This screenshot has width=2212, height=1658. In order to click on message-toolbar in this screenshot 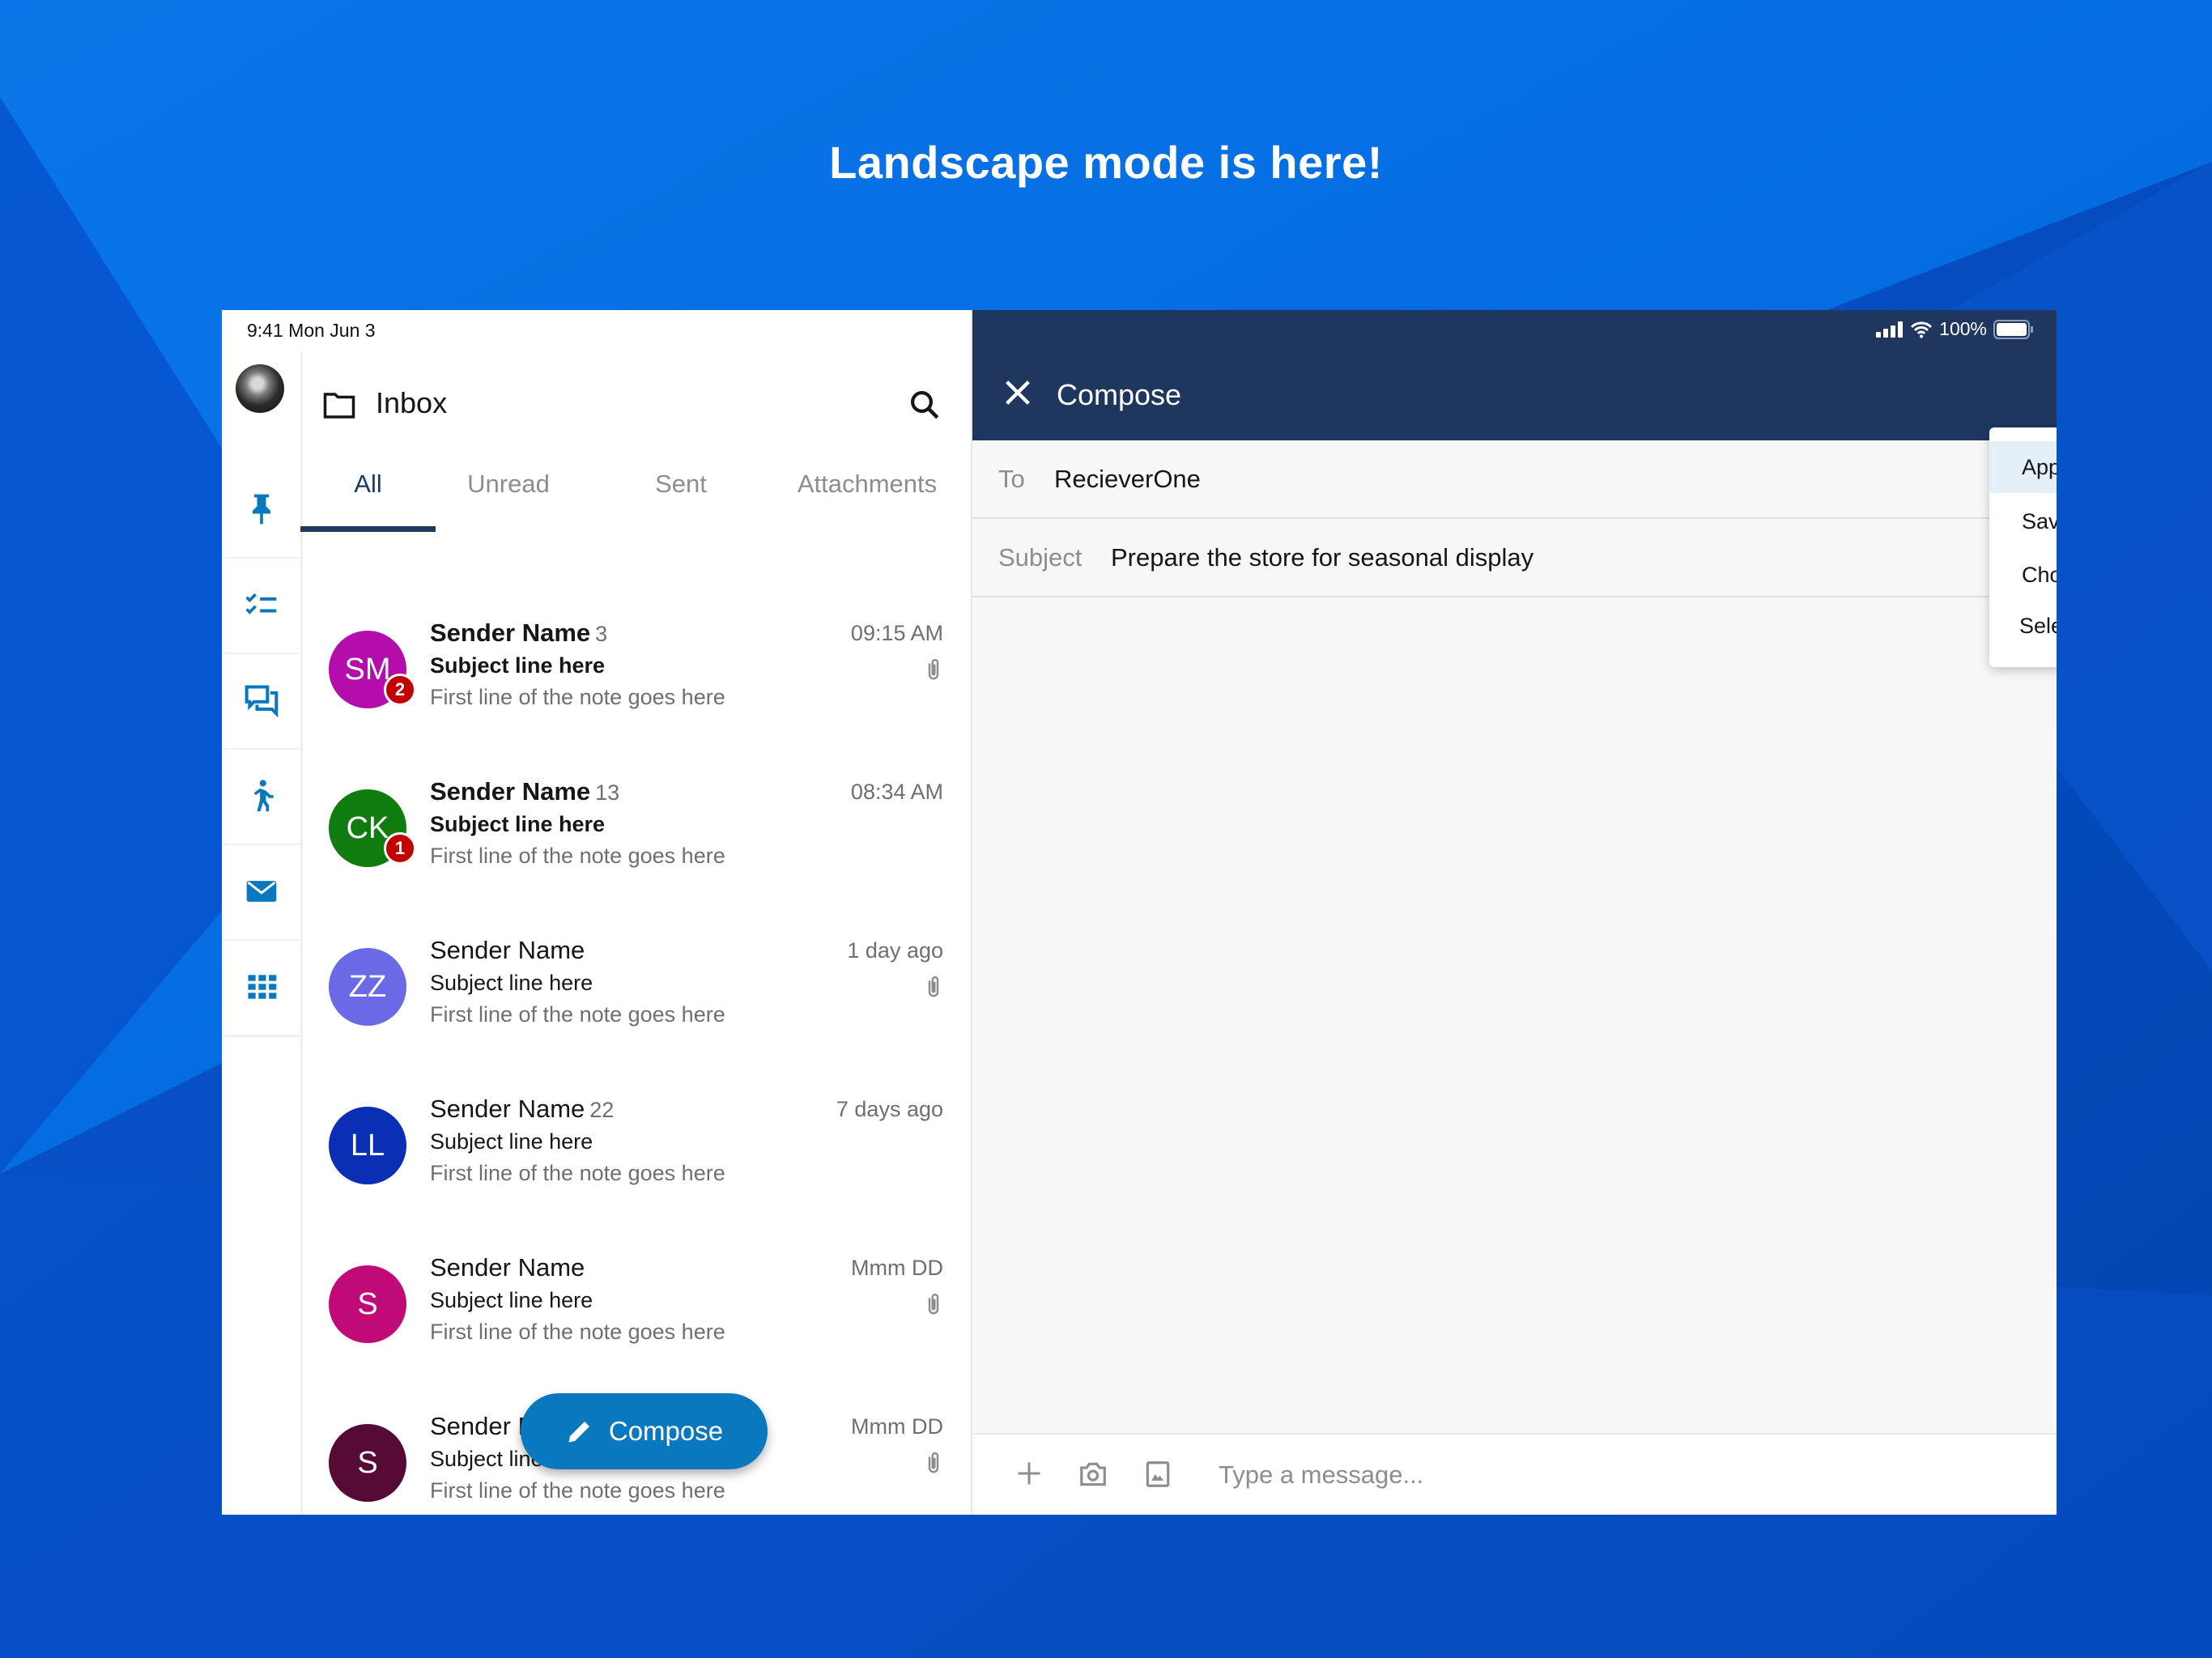, I will do `click(1515, 1474)`.